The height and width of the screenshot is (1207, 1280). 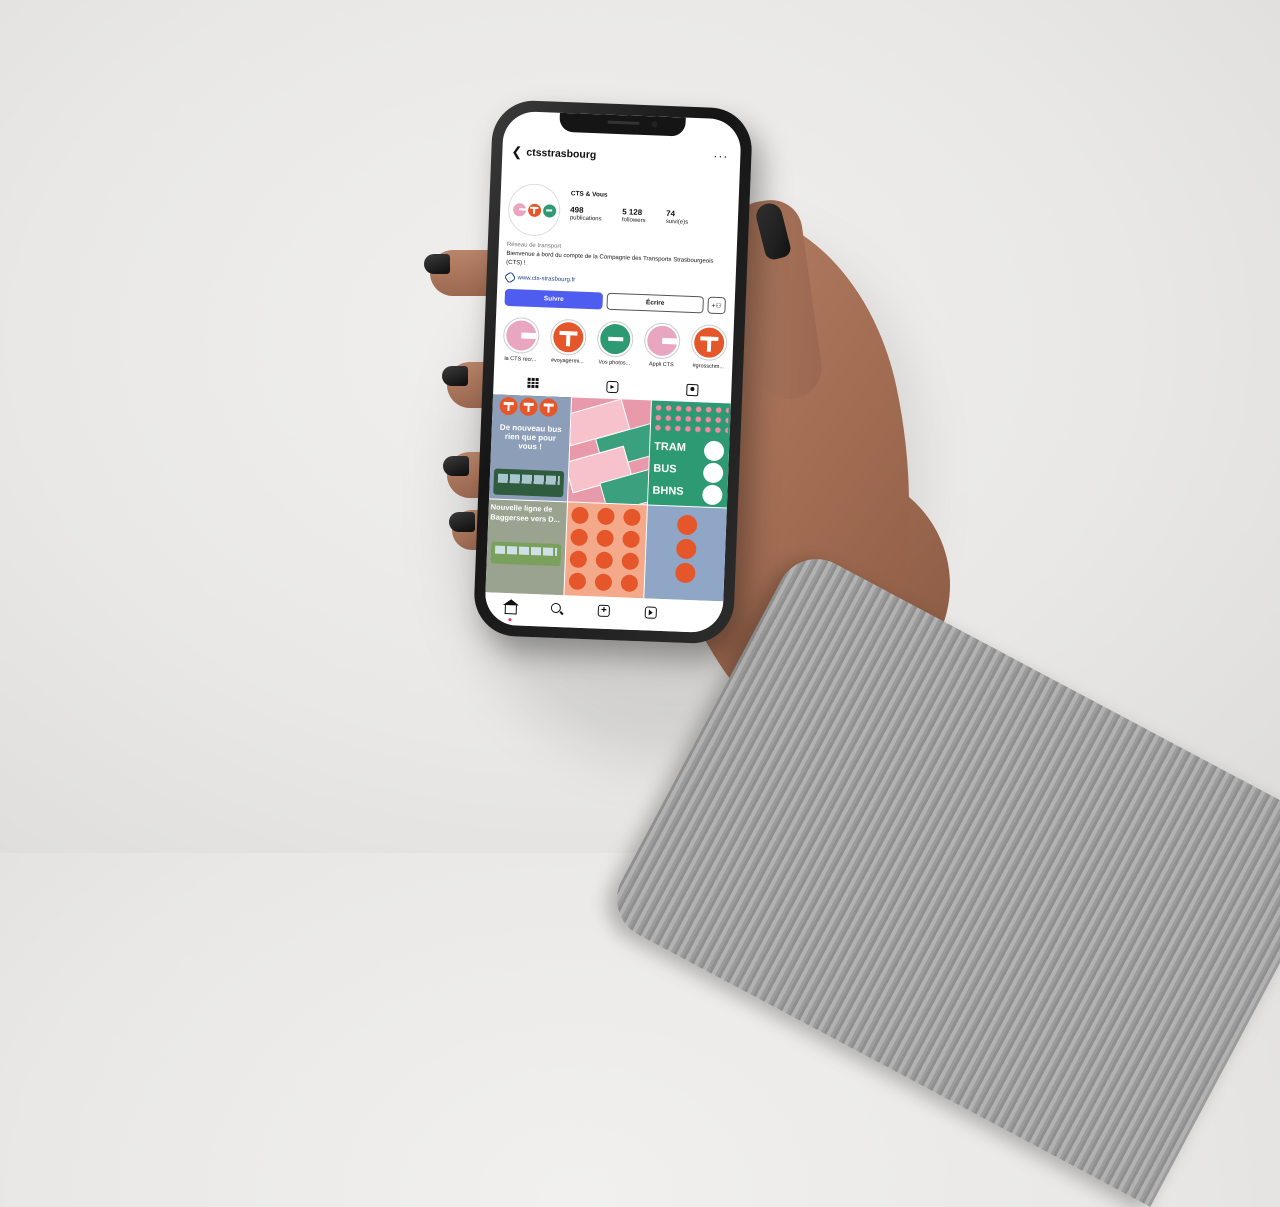 I want to click on profile-link-text: www.cts-strasbourg.fr, so click(x=546, y=278).